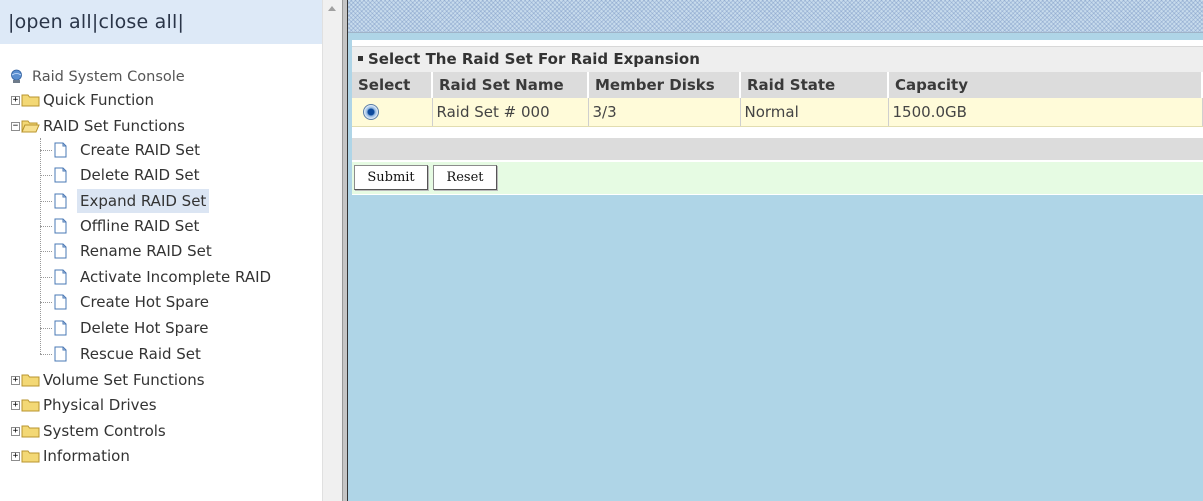  I want to click on bullet-icon, so click(360, 58).